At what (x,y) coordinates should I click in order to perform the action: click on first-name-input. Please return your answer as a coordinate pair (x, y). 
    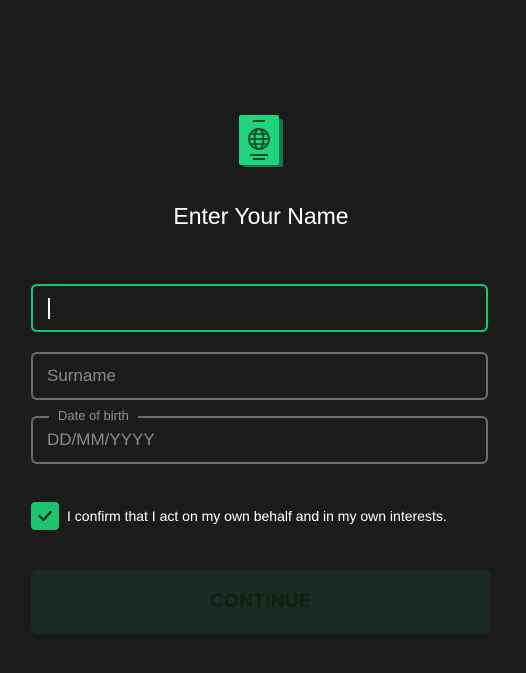
    Looking at the image, I should click on (257, 308).